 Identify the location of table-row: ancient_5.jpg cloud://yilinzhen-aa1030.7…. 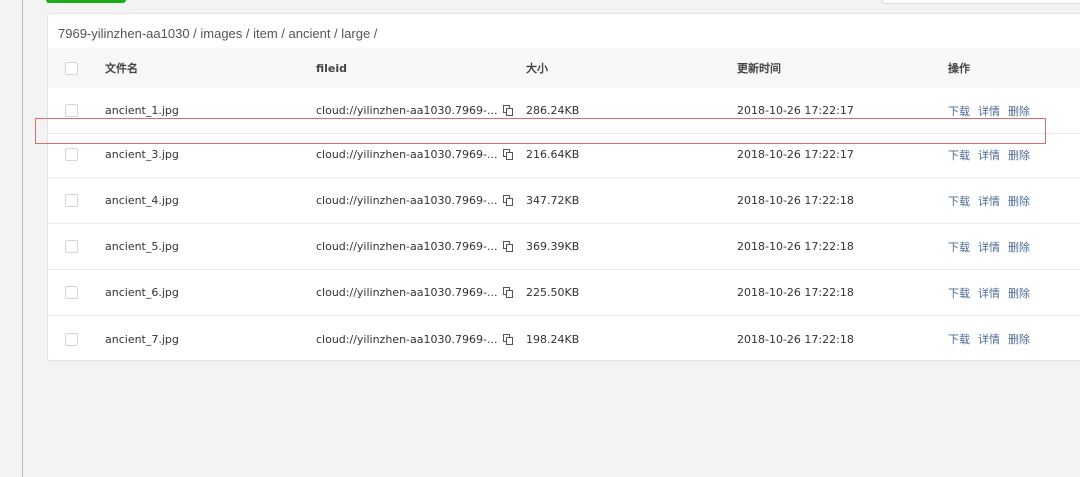
(564, 247).